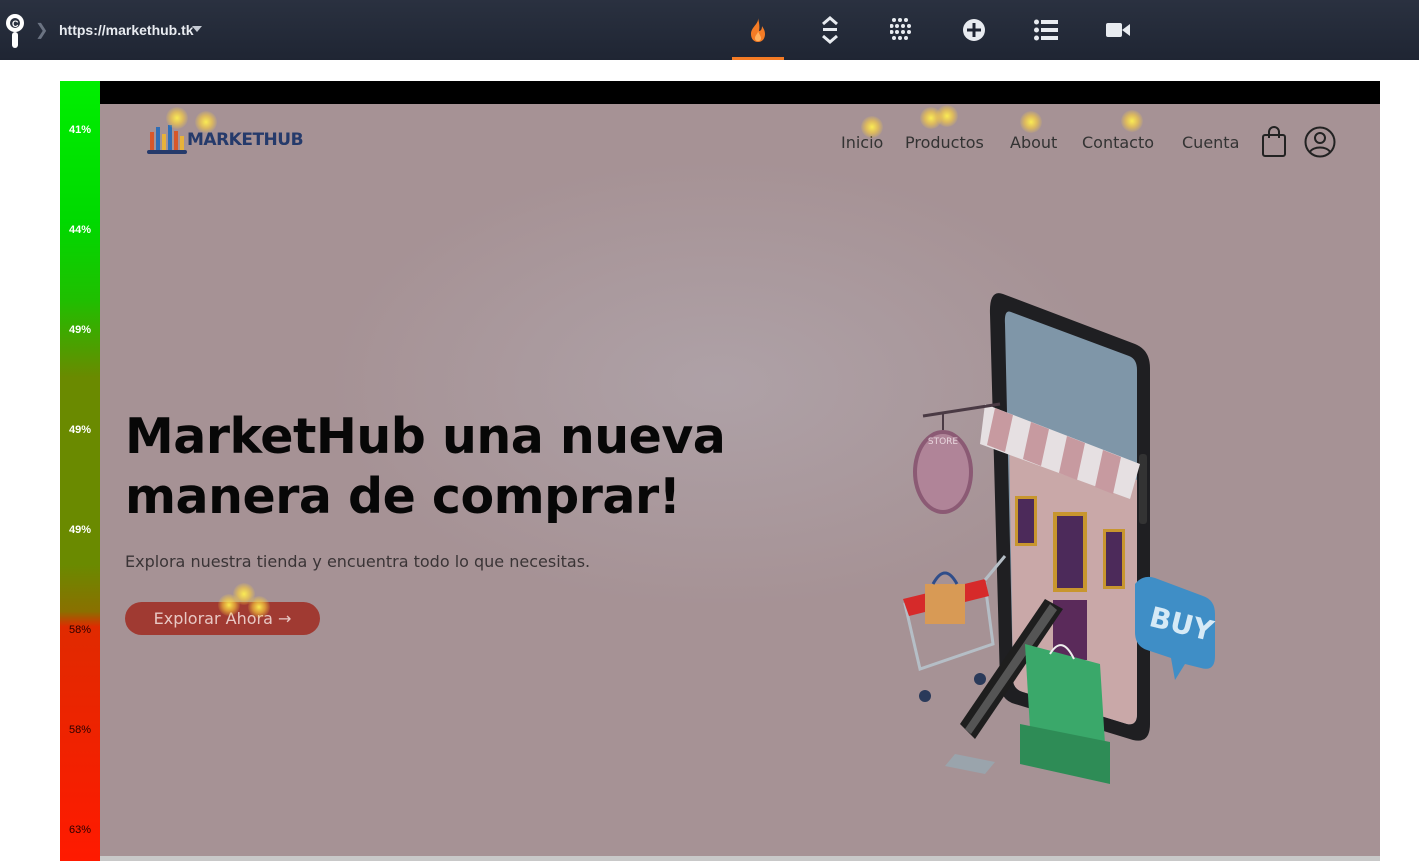 The width and height of the screenshot is (1419, 861). What do you see at coordinates (1055, 536) in the screenshot?
I see `store-phone-illustration: STORE BUY` at bounding box center [1055, 536].